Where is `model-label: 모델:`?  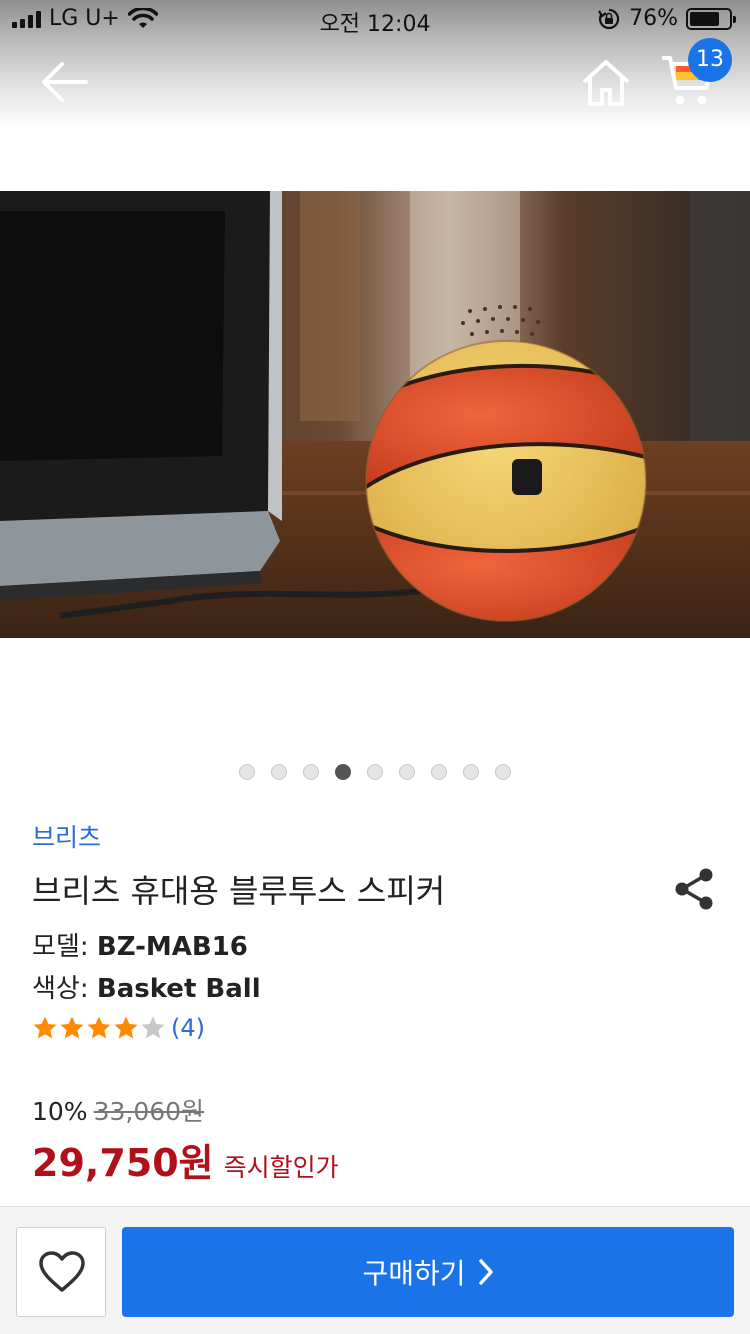
model-label: 모델: is located at coordinates (60, 947).